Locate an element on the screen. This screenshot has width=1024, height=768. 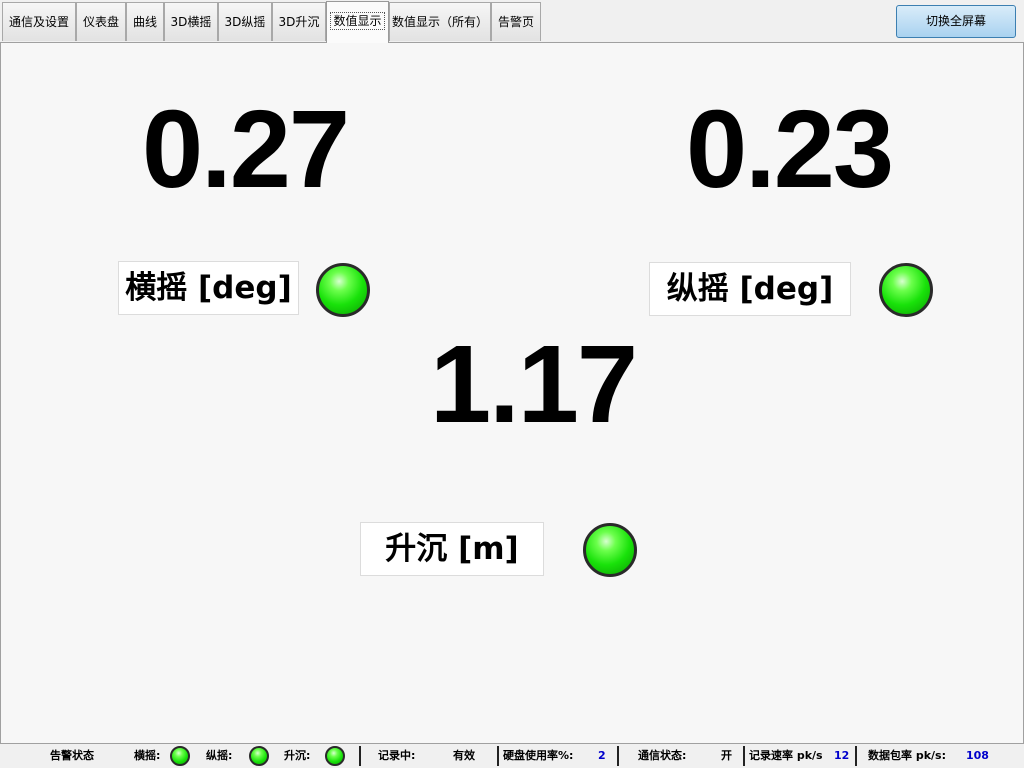
recording-value: 有效 is located at coordinates (464, 755).